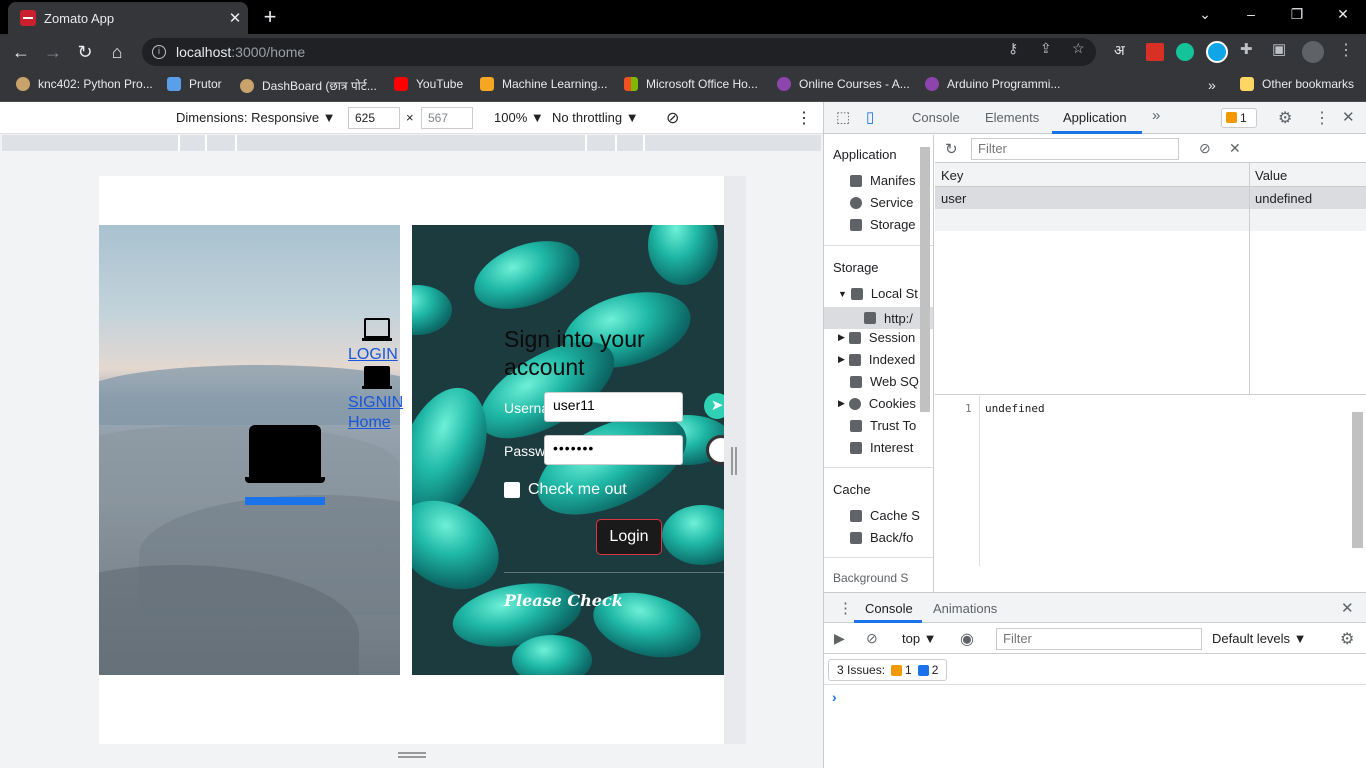  What do you see at coordinates (1357, 480) in the screenshot?
I see `value-scrollbar` at bounding box center [1357, 480].